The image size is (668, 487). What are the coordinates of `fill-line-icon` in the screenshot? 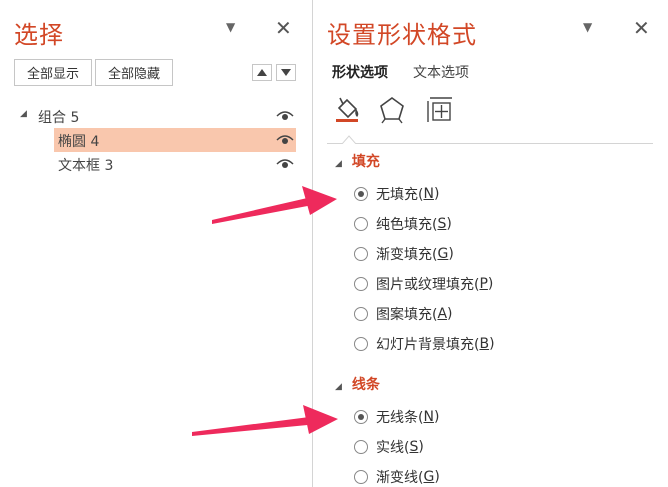 It's located at (348, 109).